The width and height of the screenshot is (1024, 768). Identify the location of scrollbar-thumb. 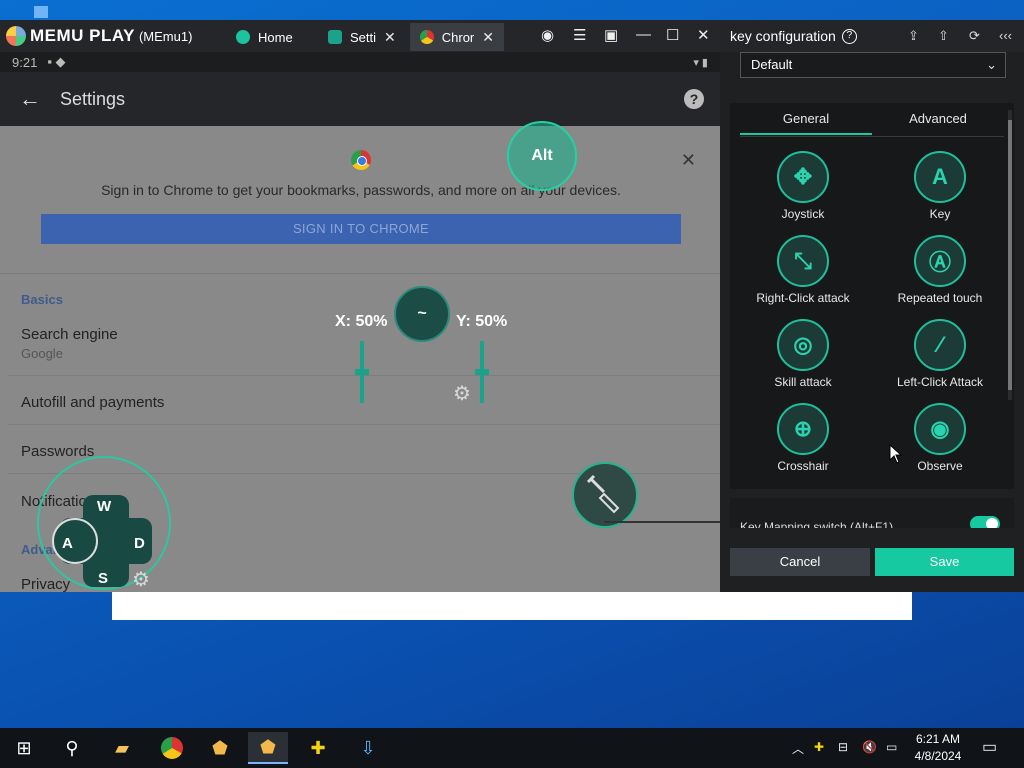
(1010, 255).